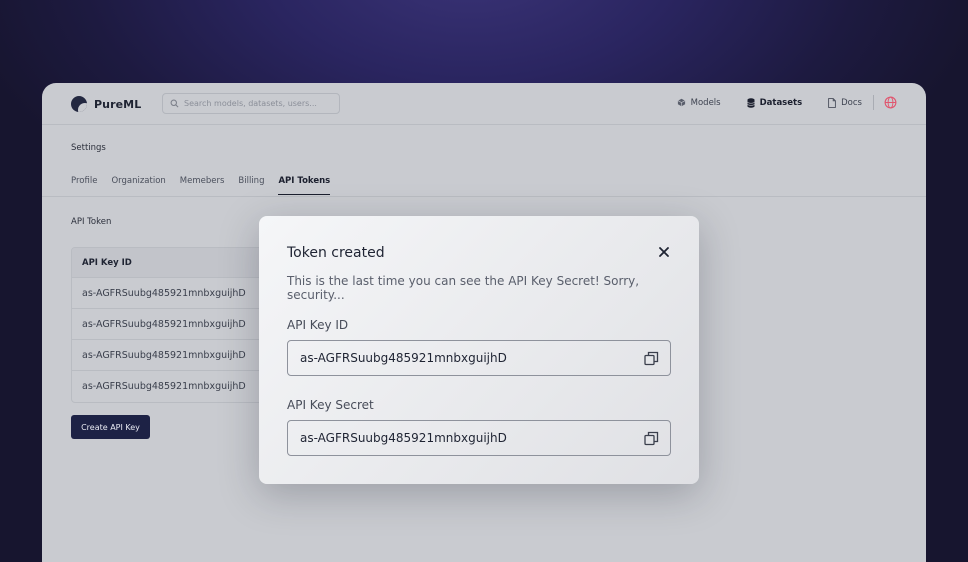 Image resolution: width=968 pixels, height=562 pixels. Describe the element at coordinates (138, 185) in the screenshot. I see `tab-organization: Organization` at that location.